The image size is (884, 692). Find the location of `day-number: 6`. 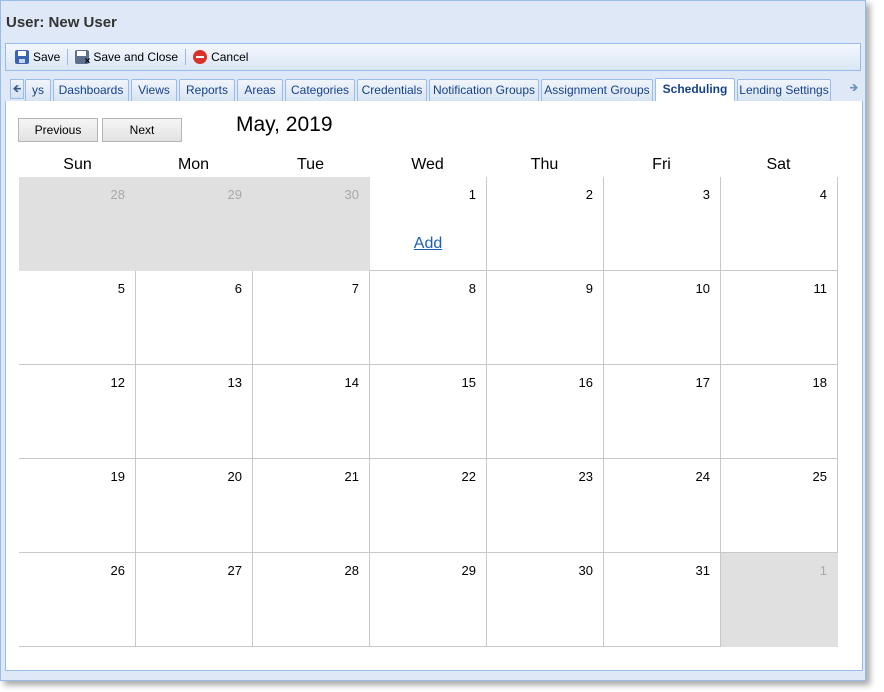

day-number: 6 is located at coordinates (238, 288).